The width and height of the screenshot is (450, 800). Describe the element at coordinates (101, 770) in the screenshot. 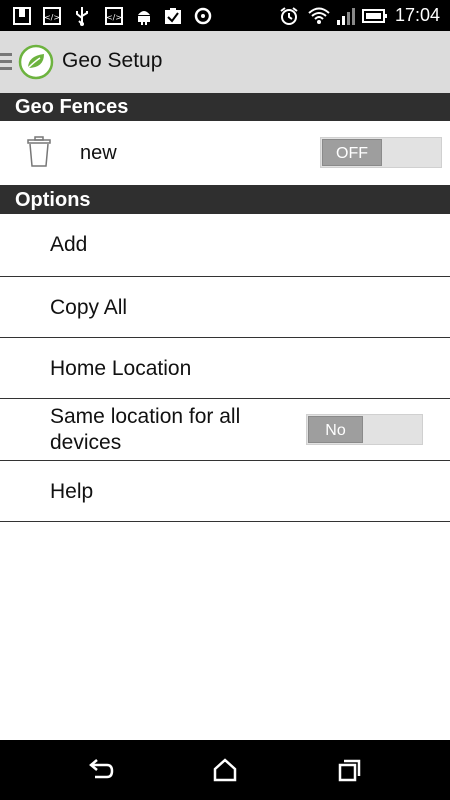

I see `back-icon` at that location.